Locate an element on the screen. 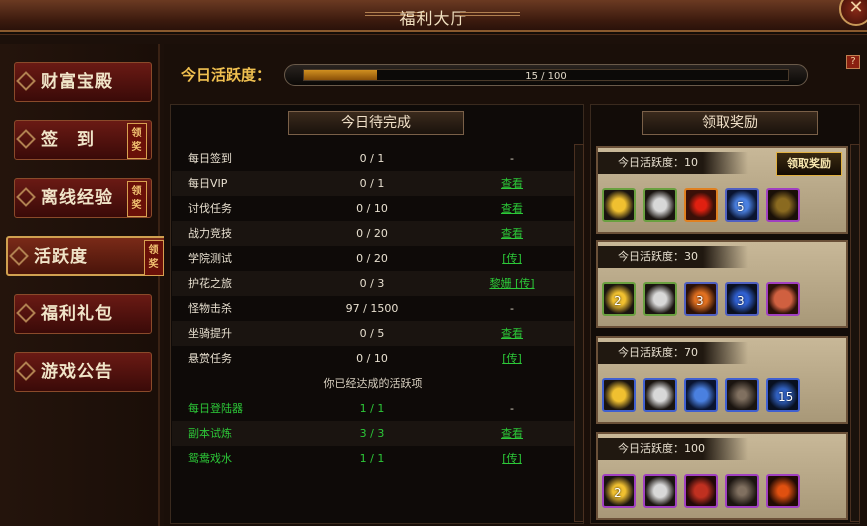  fire-pouch-icon: 3 is located at coordinates (701, 299).